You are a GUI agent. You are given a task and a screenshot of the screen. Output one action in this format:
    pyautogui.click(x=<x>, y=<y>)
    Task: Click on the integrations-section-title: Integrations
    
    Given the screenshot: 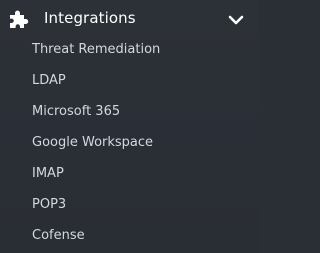 What is the action you would take?
    pyautogui.click(x=90, y=18)
    